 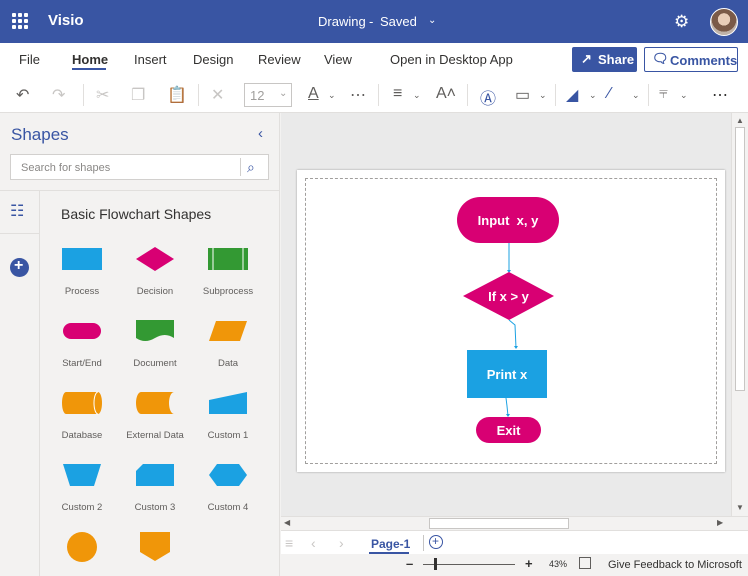 I want to click on process-shape: Print x, so click(x=507, y=374).